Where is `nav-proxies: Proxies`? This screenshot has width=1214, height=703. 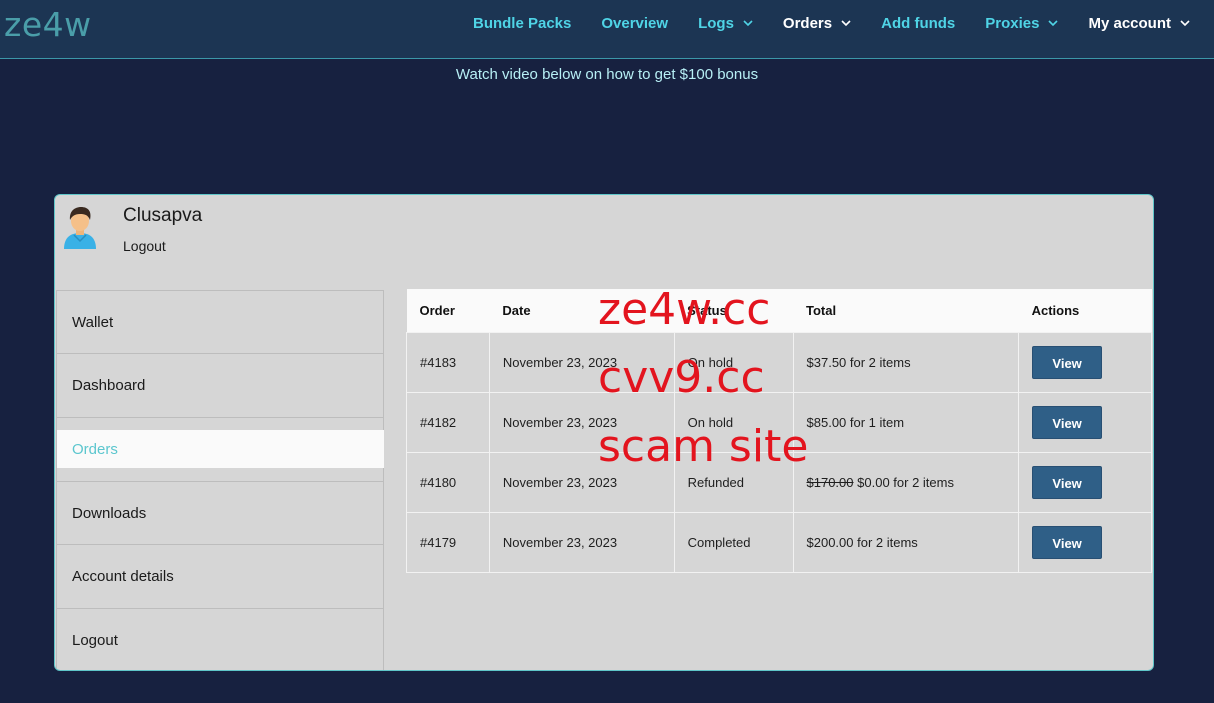
nav-proxies: Proxies is located at coordinates (1022, 23).